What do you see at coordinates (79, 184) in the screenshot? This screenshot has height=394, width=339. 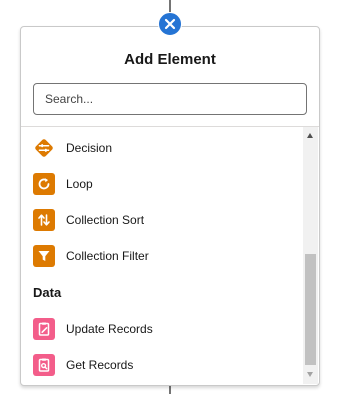 I see `list-item-label: Loop` at bounding box center [79, 184].